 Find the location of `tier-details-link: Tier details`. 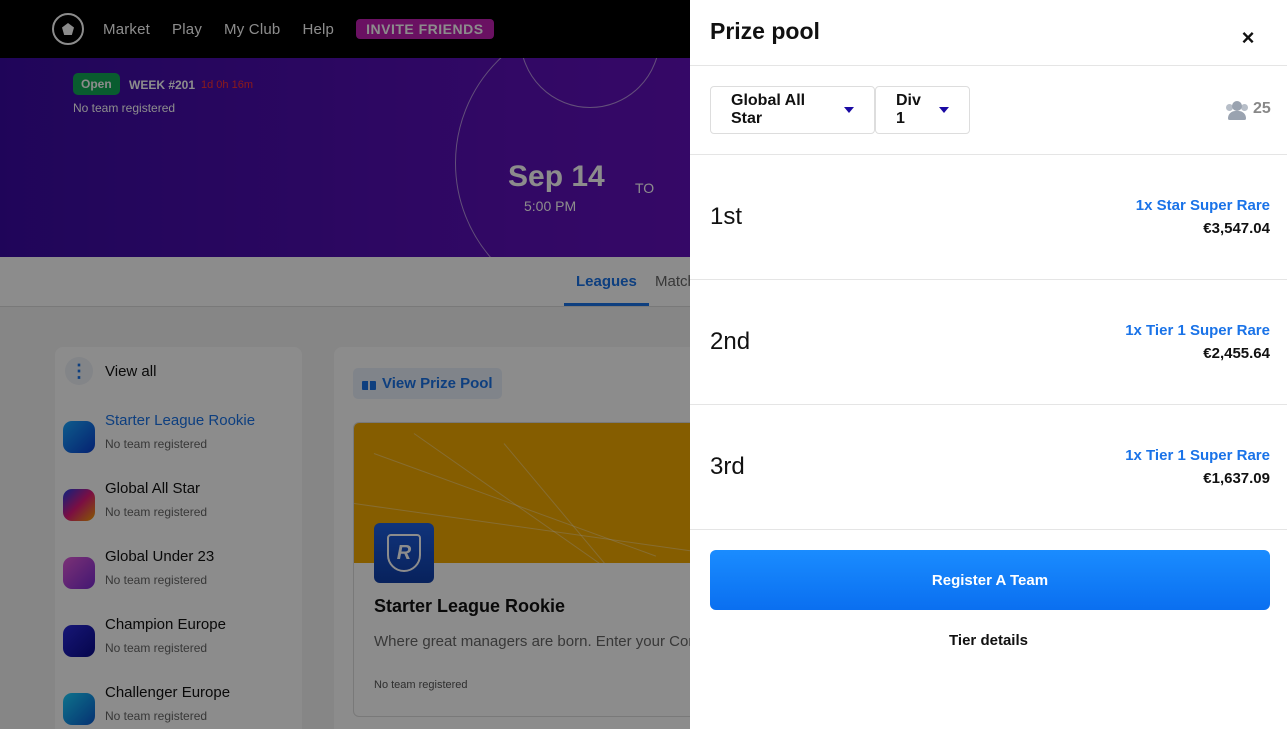

tier-details-link: Tier details is located at coordinates (988, 640).